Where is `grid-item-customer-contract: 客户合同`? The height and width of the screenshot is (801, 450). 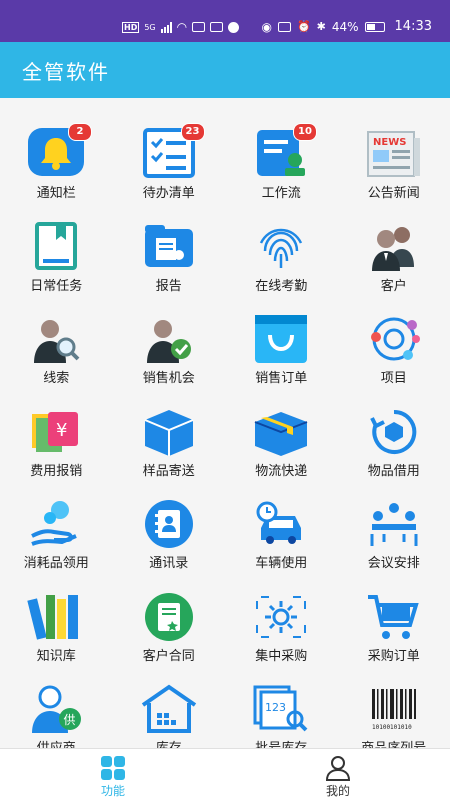 grid-item-customer-contract: 客户合同 is located at coordinates (169, 637).